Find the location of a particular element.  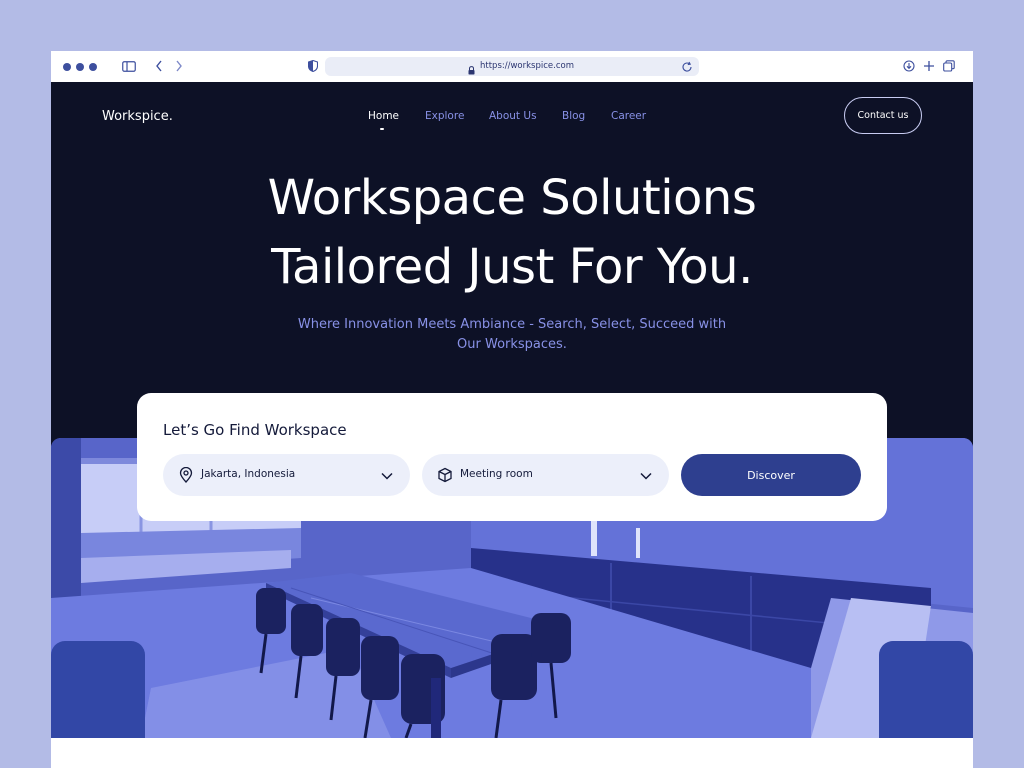

box-icon is located at coordinates (445, 475).